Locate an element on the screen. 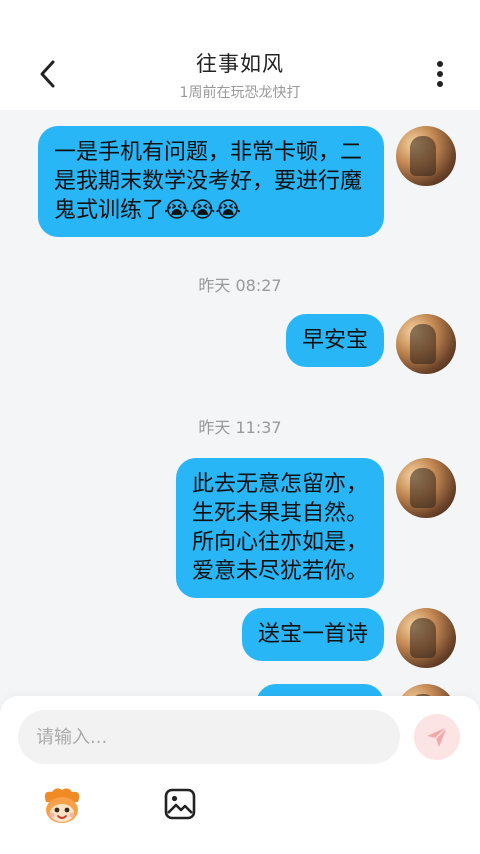  timestamp: 昨天 11:37 is located at coordinates (240, 427).